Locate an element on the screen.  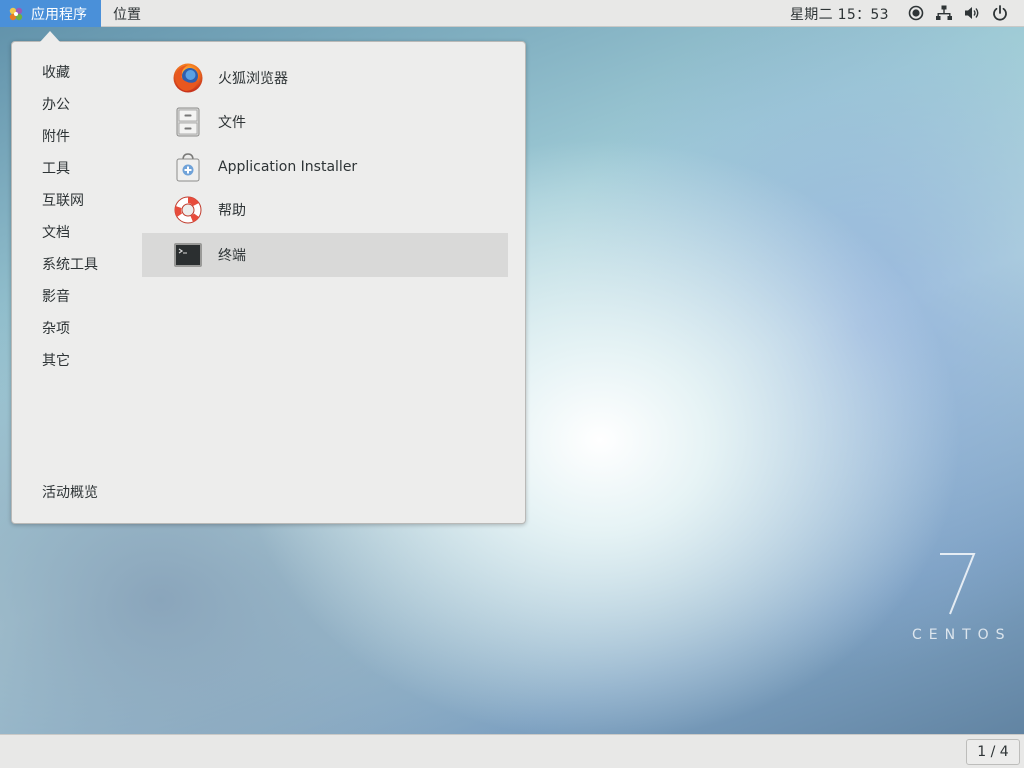
volume-icon is located at coordinates (972, 13).